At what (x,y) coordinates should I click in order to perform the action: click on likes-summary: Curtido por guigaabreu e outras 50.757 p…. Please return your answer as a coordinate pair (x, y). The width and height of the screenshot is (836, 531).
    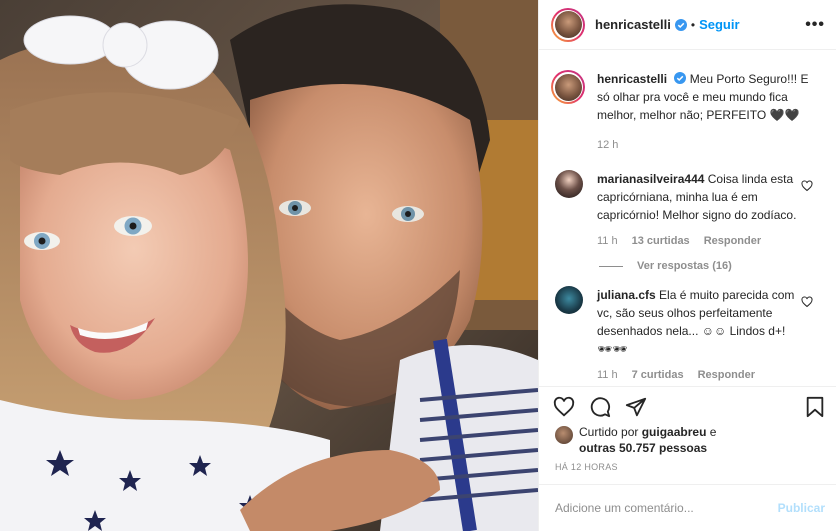
    Looking at the image, I should click on (690, 440).